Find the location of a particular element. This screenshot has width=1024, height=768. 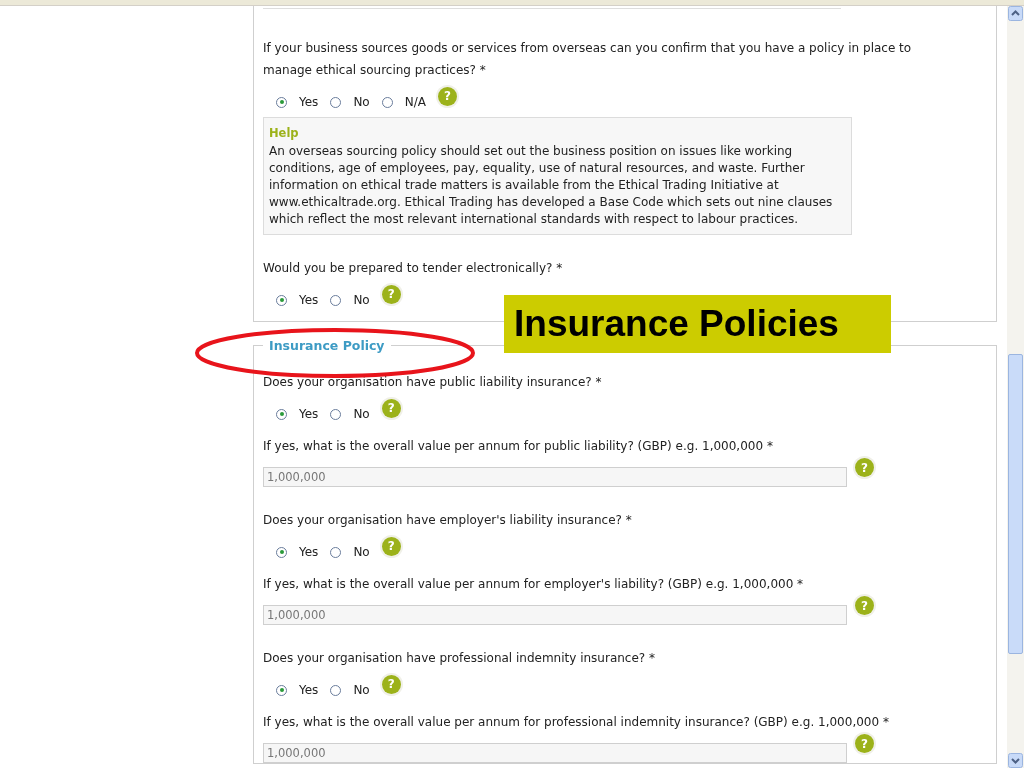

section-legend: Insurance Policy is located at coordinates (327, 345).